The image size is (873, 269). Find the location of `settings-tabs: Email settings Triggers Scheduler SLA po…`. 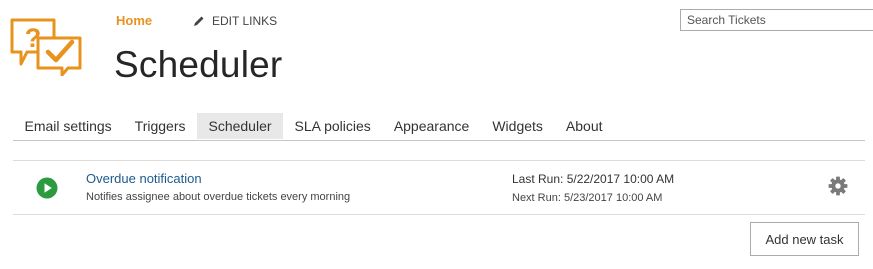

settings-tabs: Email settings Triggers Scheduler SLA po… is located at coordinates (439, 127).